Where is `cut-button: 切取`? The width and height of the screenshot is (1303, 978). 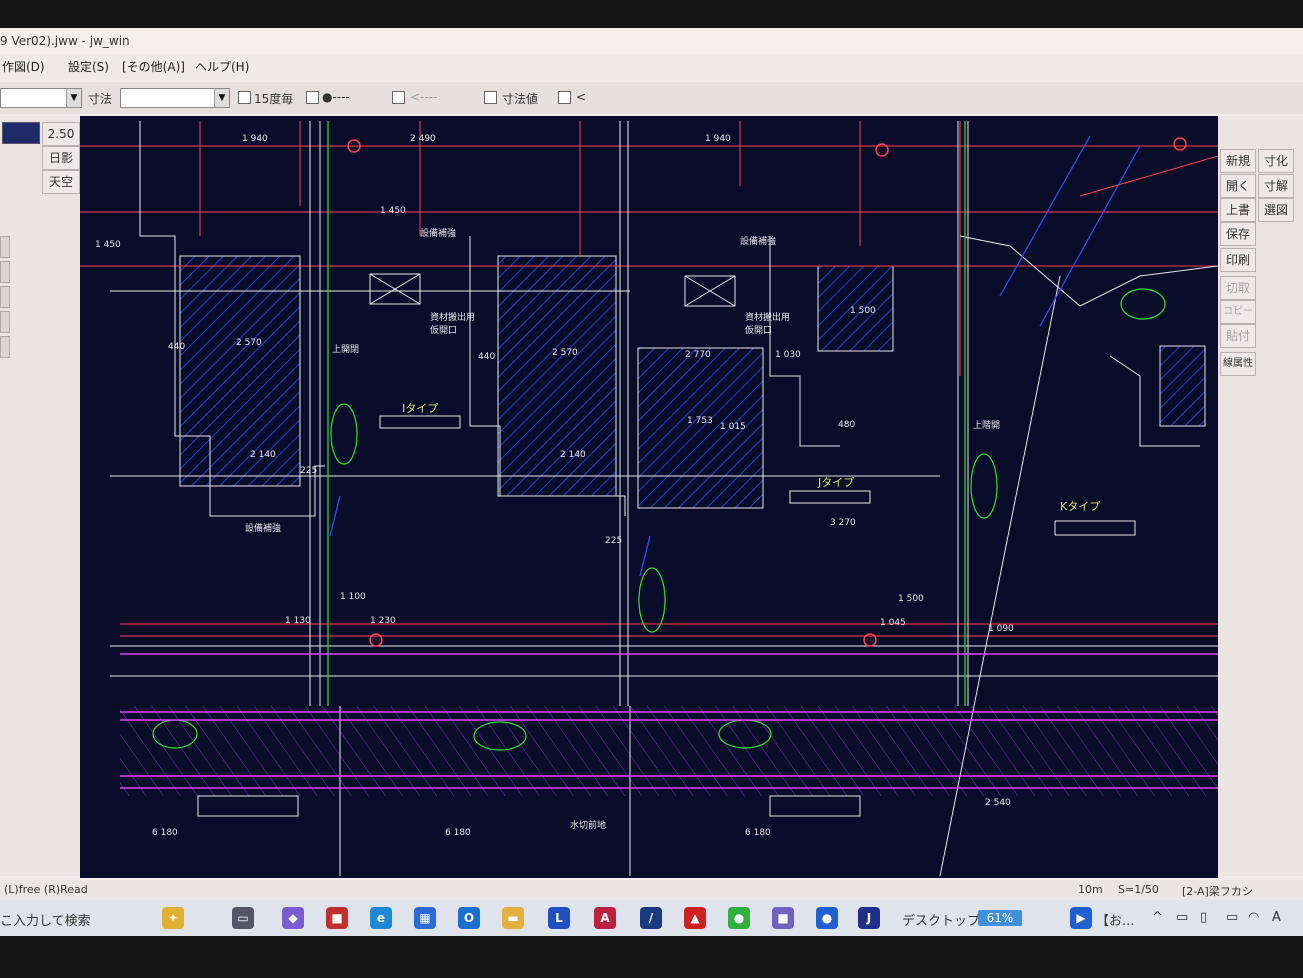 cut-button: 切取 is located at coordinates (1238, 288).